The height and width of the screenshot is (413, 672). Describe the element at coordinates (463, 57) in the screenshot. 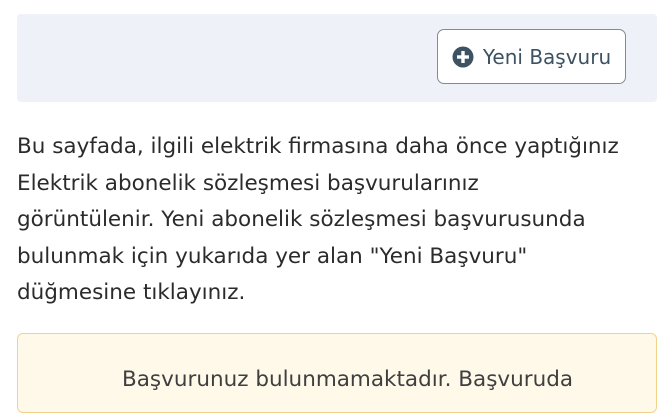

I see `plus-circle-icon` at that location.